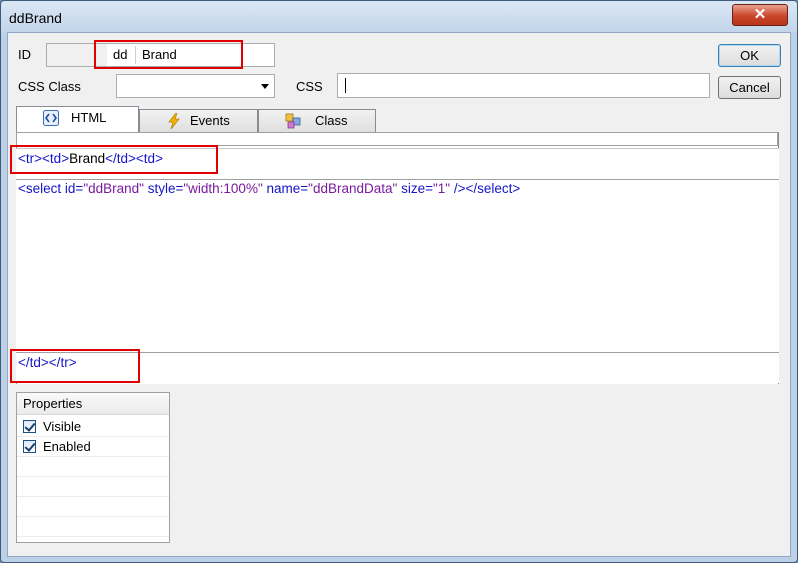 This screenshot has width=798, height=563. I want to click on close-button: ✕, so click(760, 15).